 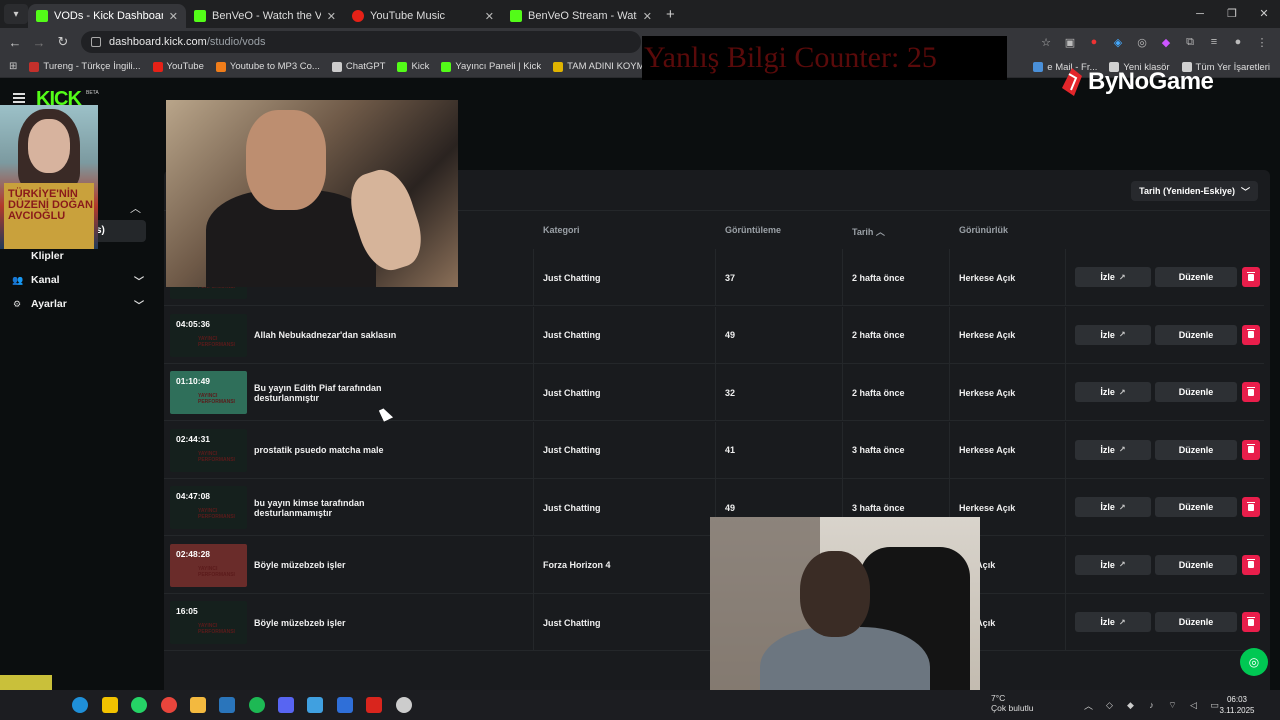 I want to click on bookmark-star-icon: ☆, so click(x=1046, y=42).